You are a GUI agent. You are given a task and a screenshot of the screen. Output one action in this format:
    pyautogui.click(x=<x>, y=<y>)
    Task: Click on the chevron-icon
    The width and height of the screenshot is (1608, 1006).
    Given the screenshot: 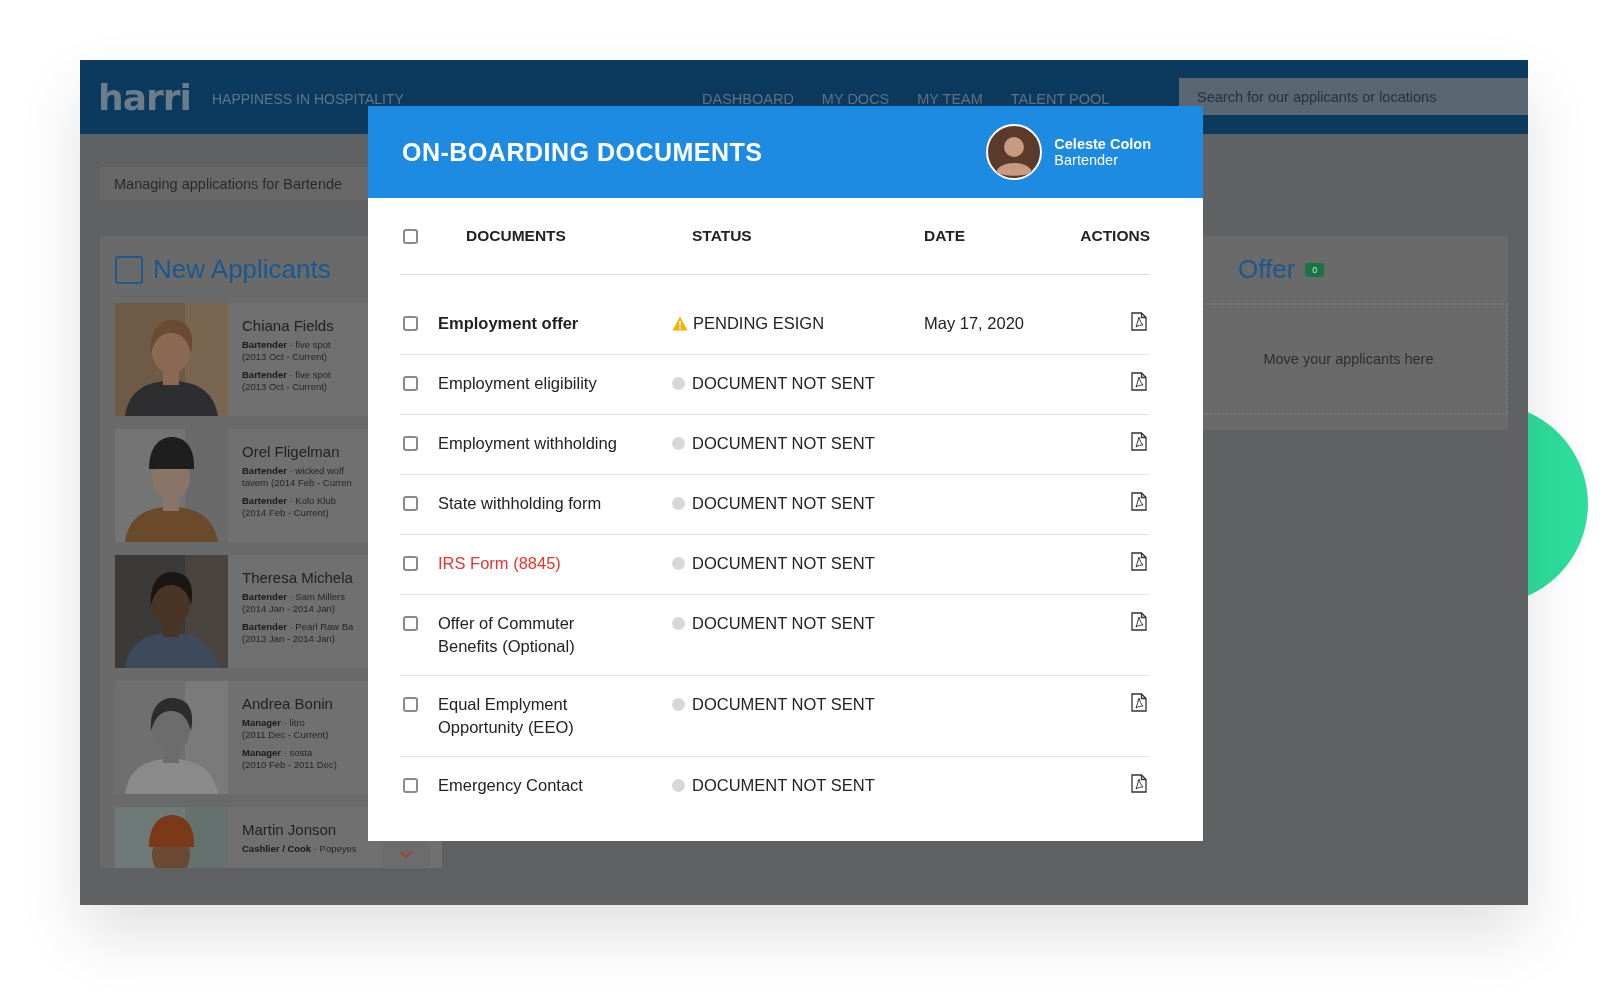 What is the action you would take?
    pyautogui.click(x=406, y=855)
    